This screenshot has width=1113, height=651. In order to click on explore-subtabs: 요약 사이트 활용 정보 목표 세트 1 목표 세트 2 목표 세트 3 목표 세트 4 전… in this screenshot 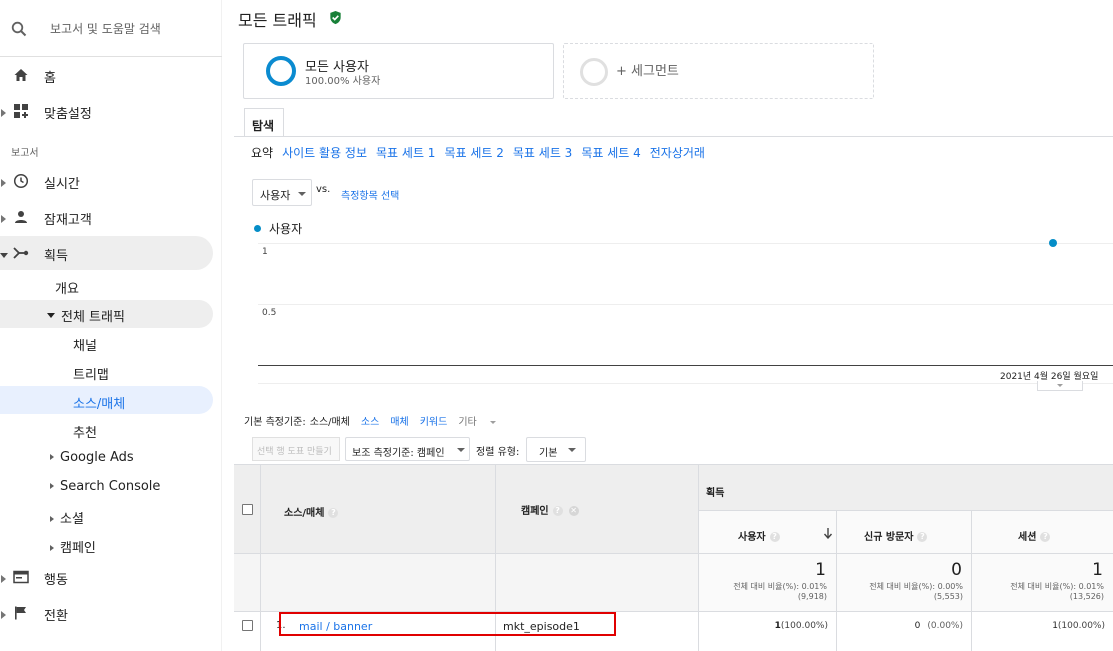, I will do `click(482, 152)`.